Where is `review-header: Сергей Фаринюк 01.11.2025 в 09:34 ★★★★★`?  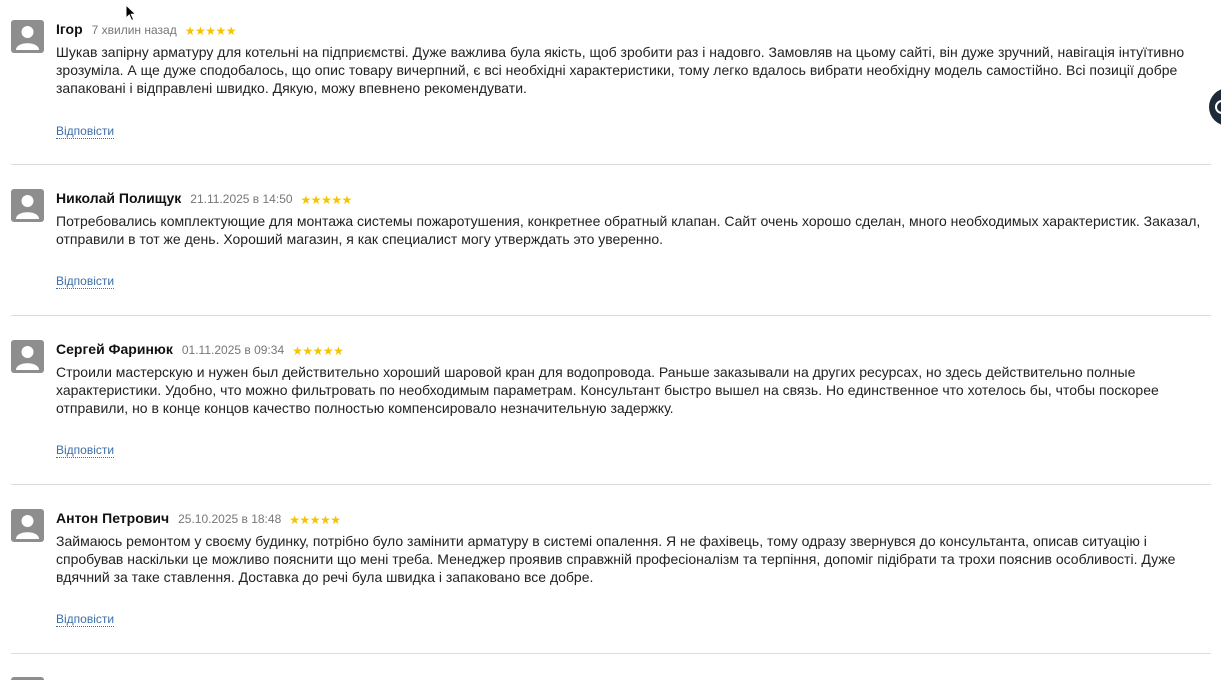
review-header: Сергей Фаринюк 01.11.2025 в 09:34 ★★★★★ is located at coordinates (200, 349).